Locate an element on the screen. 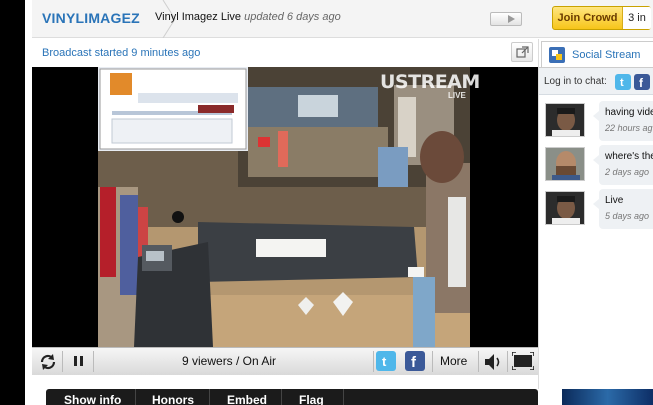 This screenshot has width=653, height=405. facebook-icon: f is located at coordinates (415, 361).